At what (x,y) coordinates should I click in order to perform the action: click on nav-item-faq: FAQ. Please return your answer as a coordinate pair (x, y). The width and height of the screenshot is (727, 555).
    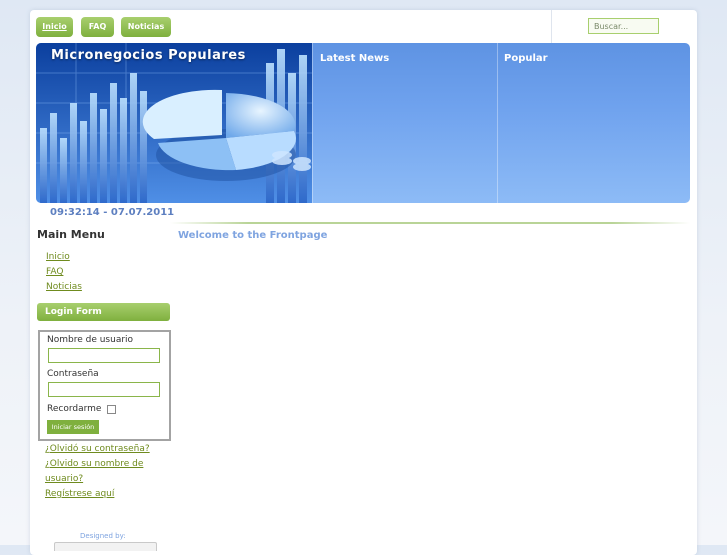
    Looking at the image, I should click on (97, 27).